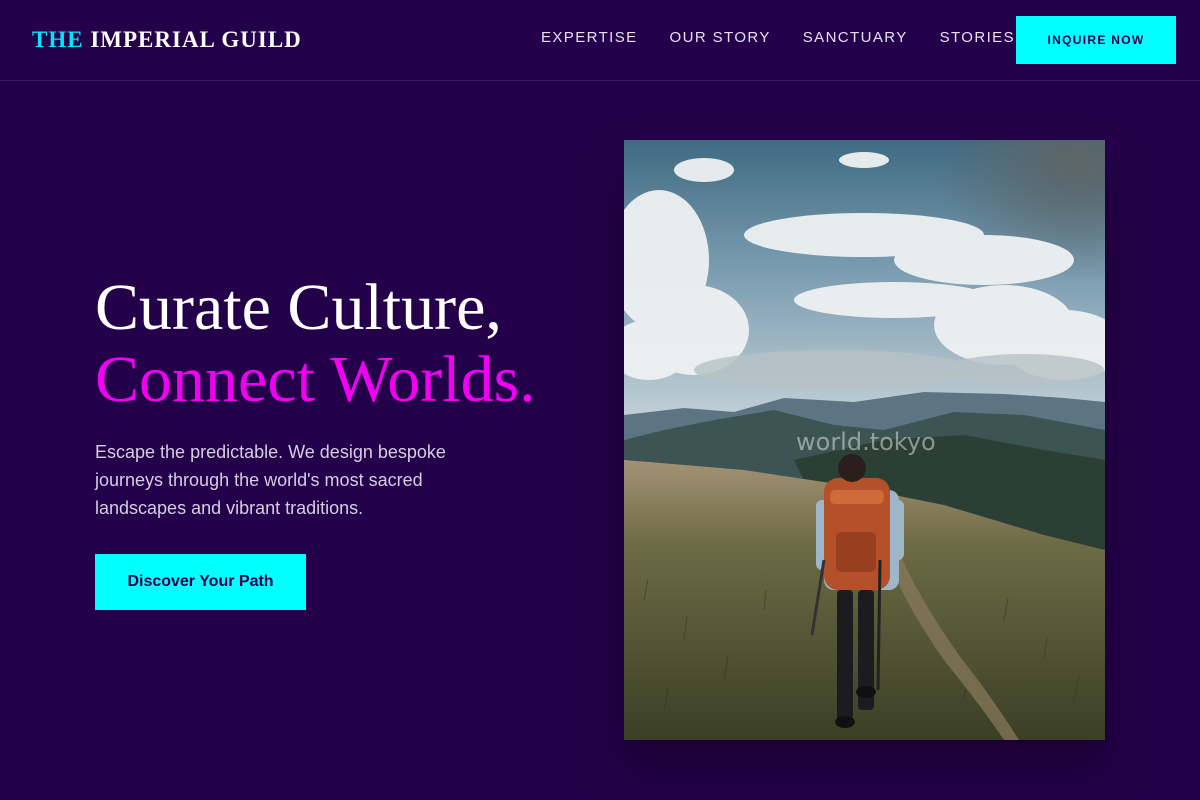 This screenshot has width=1200, height=800. I want to click on discover-path-button: Discover Your Path, so click(200, 582).